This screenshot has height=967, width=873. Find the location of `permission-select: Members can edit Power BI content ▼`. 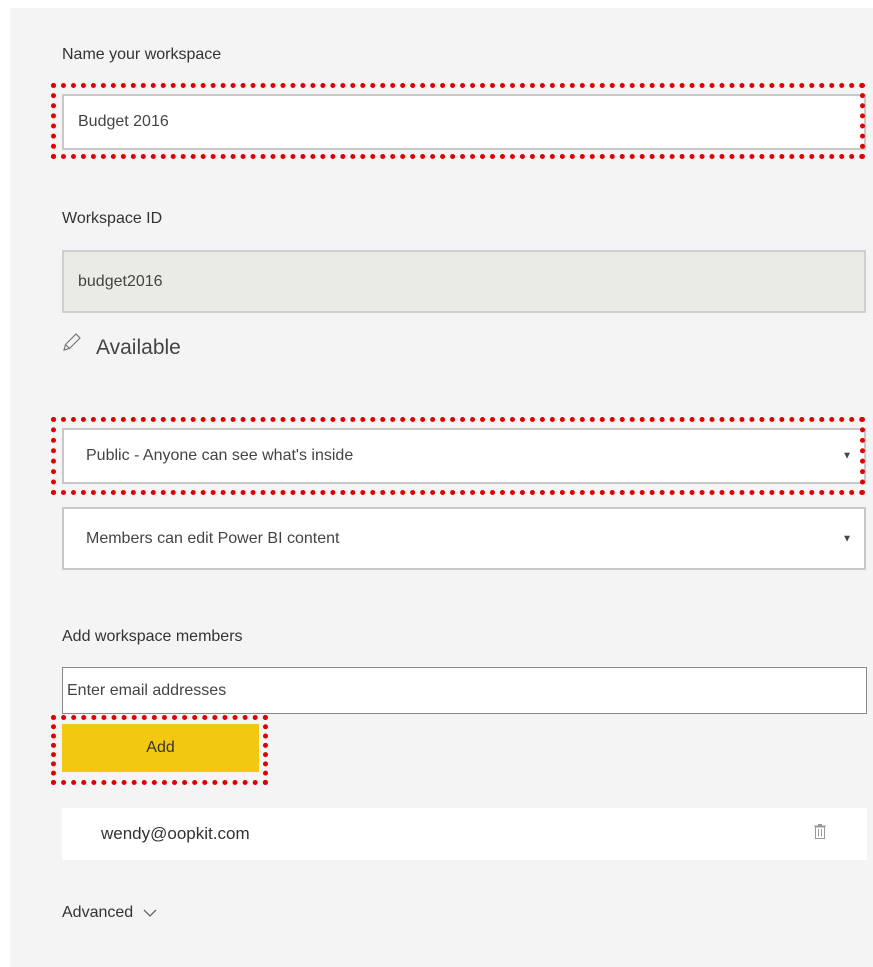

permission-select: Members can edit Power BI content ▼ is located at coordinates (464, 538).